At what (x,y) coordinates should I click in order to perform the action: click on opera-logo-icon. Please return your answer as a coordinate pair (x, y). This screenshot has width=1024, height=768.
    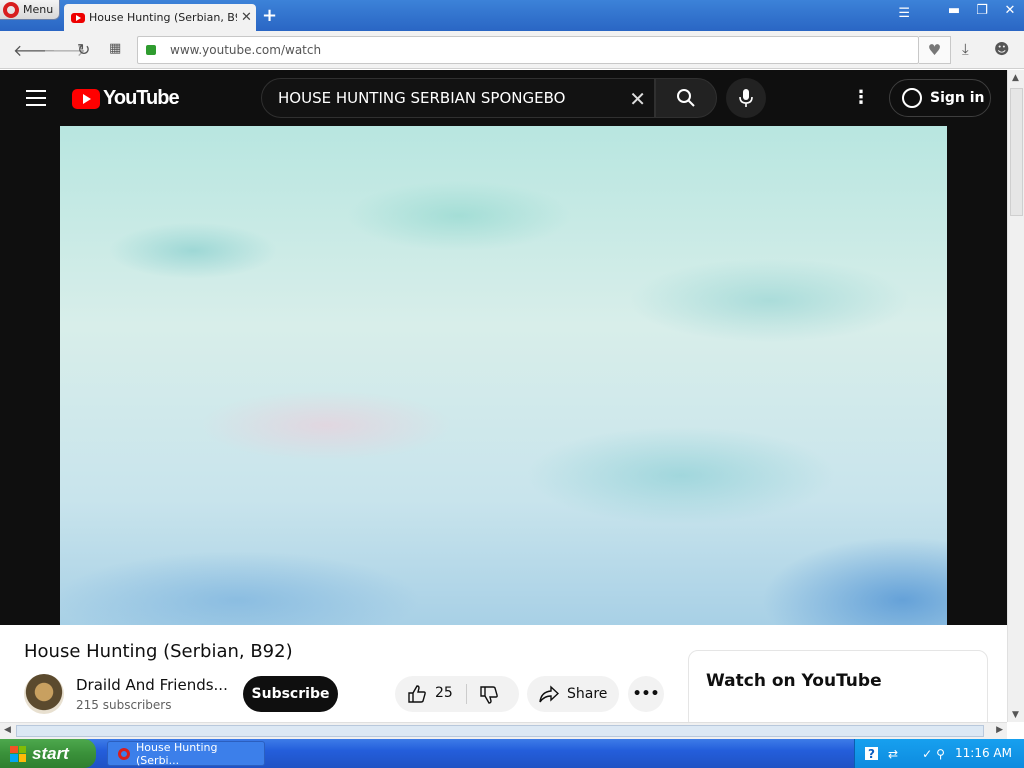
    Looking at the image, I should click on (11, 9).